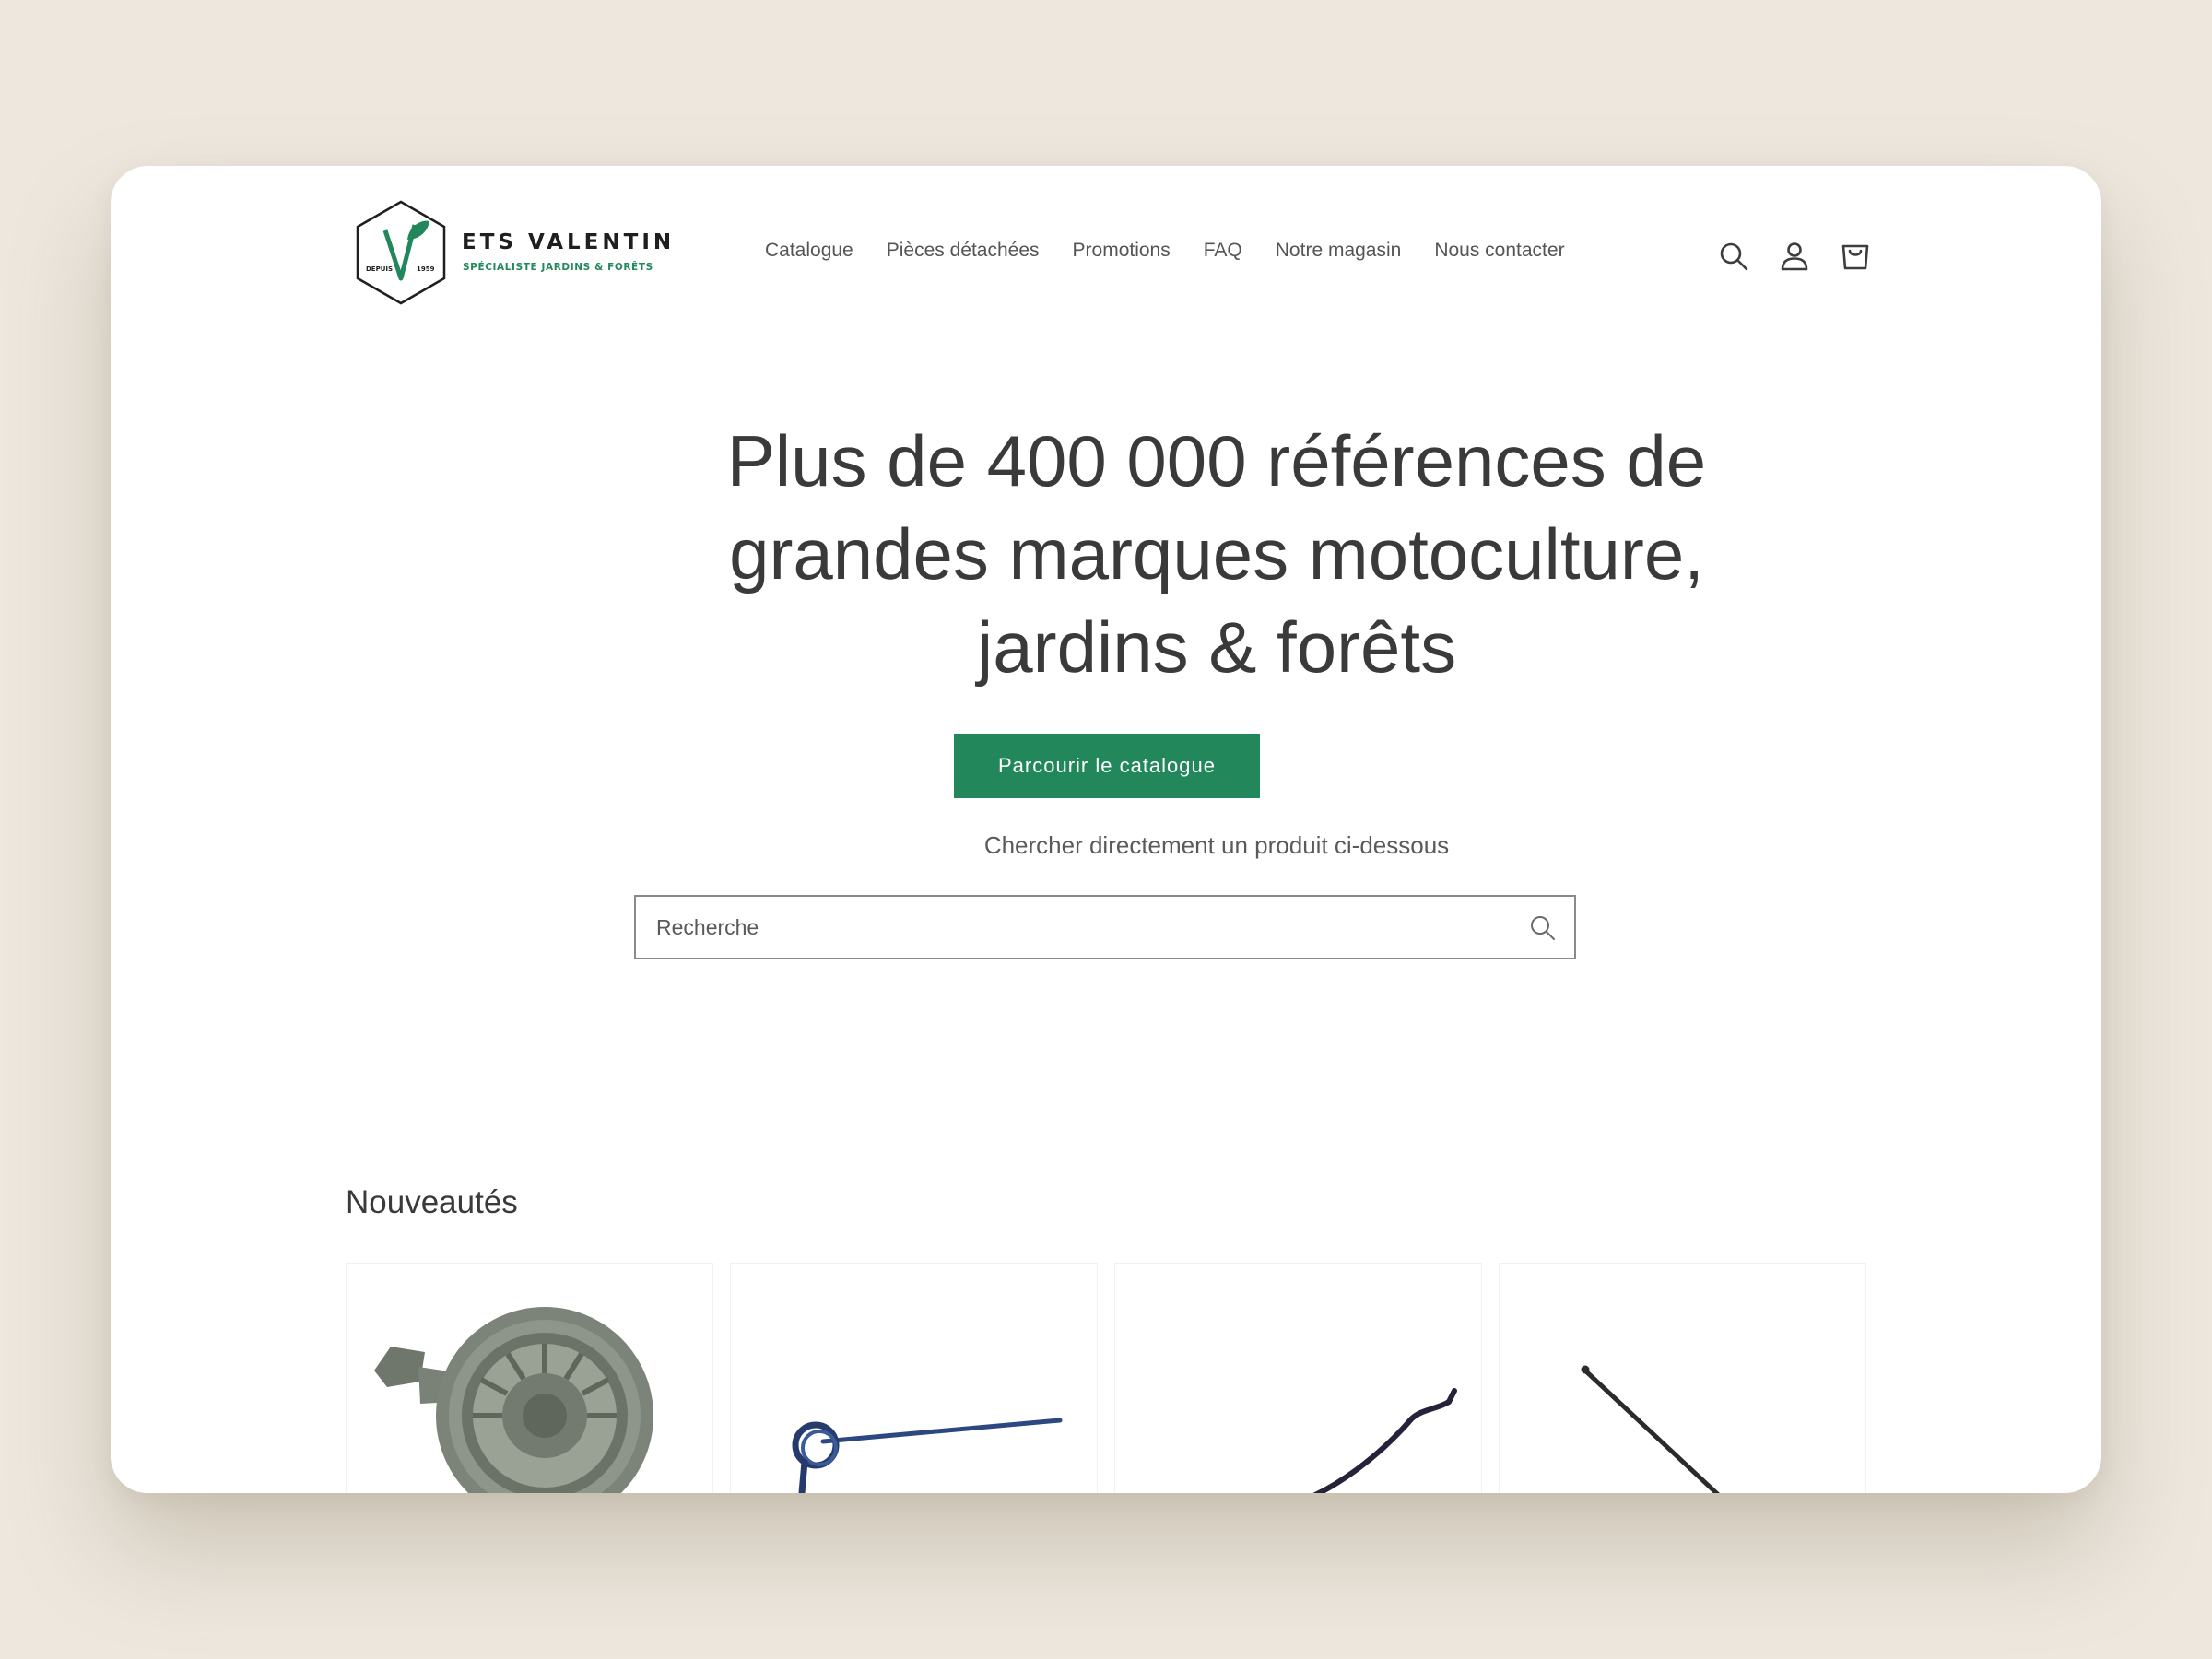 The height and width of the screenshot is (1659, 2212). What do you see at coordinates (513, 1400) in the screenshot?
I see `recoil-starter-image` at bounding box center [513, 1400].